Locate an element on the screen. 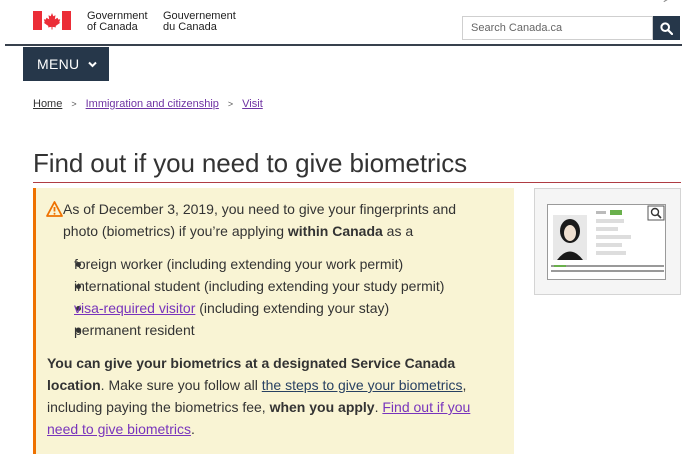 The image size is (689, 464). canada-flag-icon is located at coordinates (52, 20).